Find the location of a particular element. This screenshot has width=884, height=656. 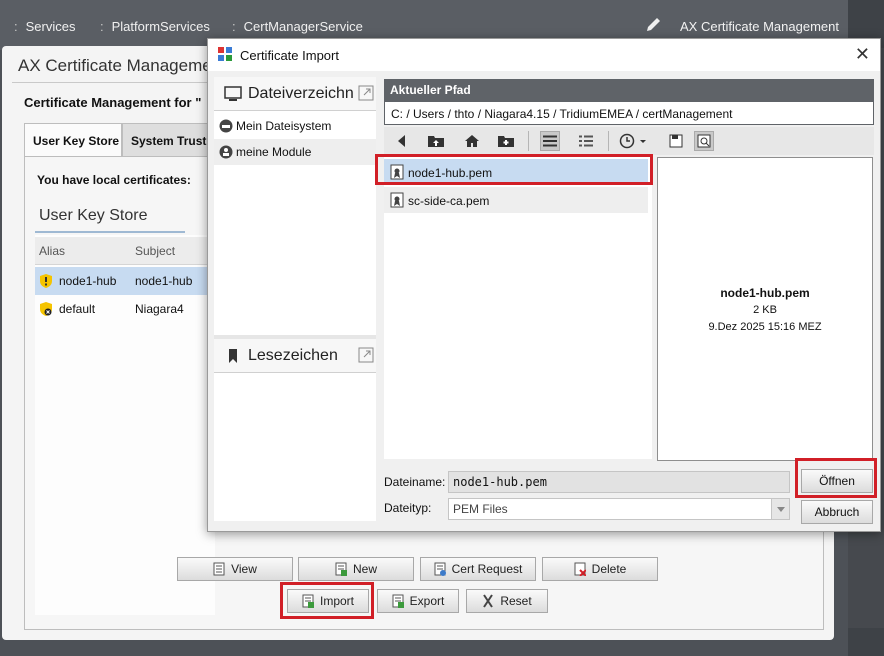

module-icon is located at coordinates (226, 152).